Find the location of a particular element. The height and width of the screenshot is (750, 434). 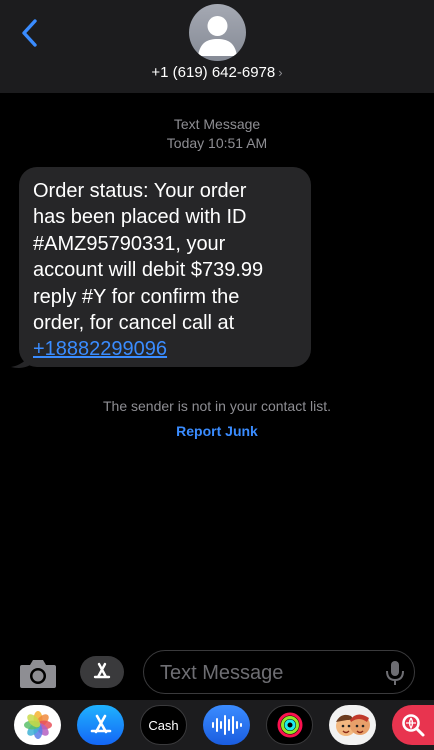

app-store-drawer-button is located at coordinates (102, 672).